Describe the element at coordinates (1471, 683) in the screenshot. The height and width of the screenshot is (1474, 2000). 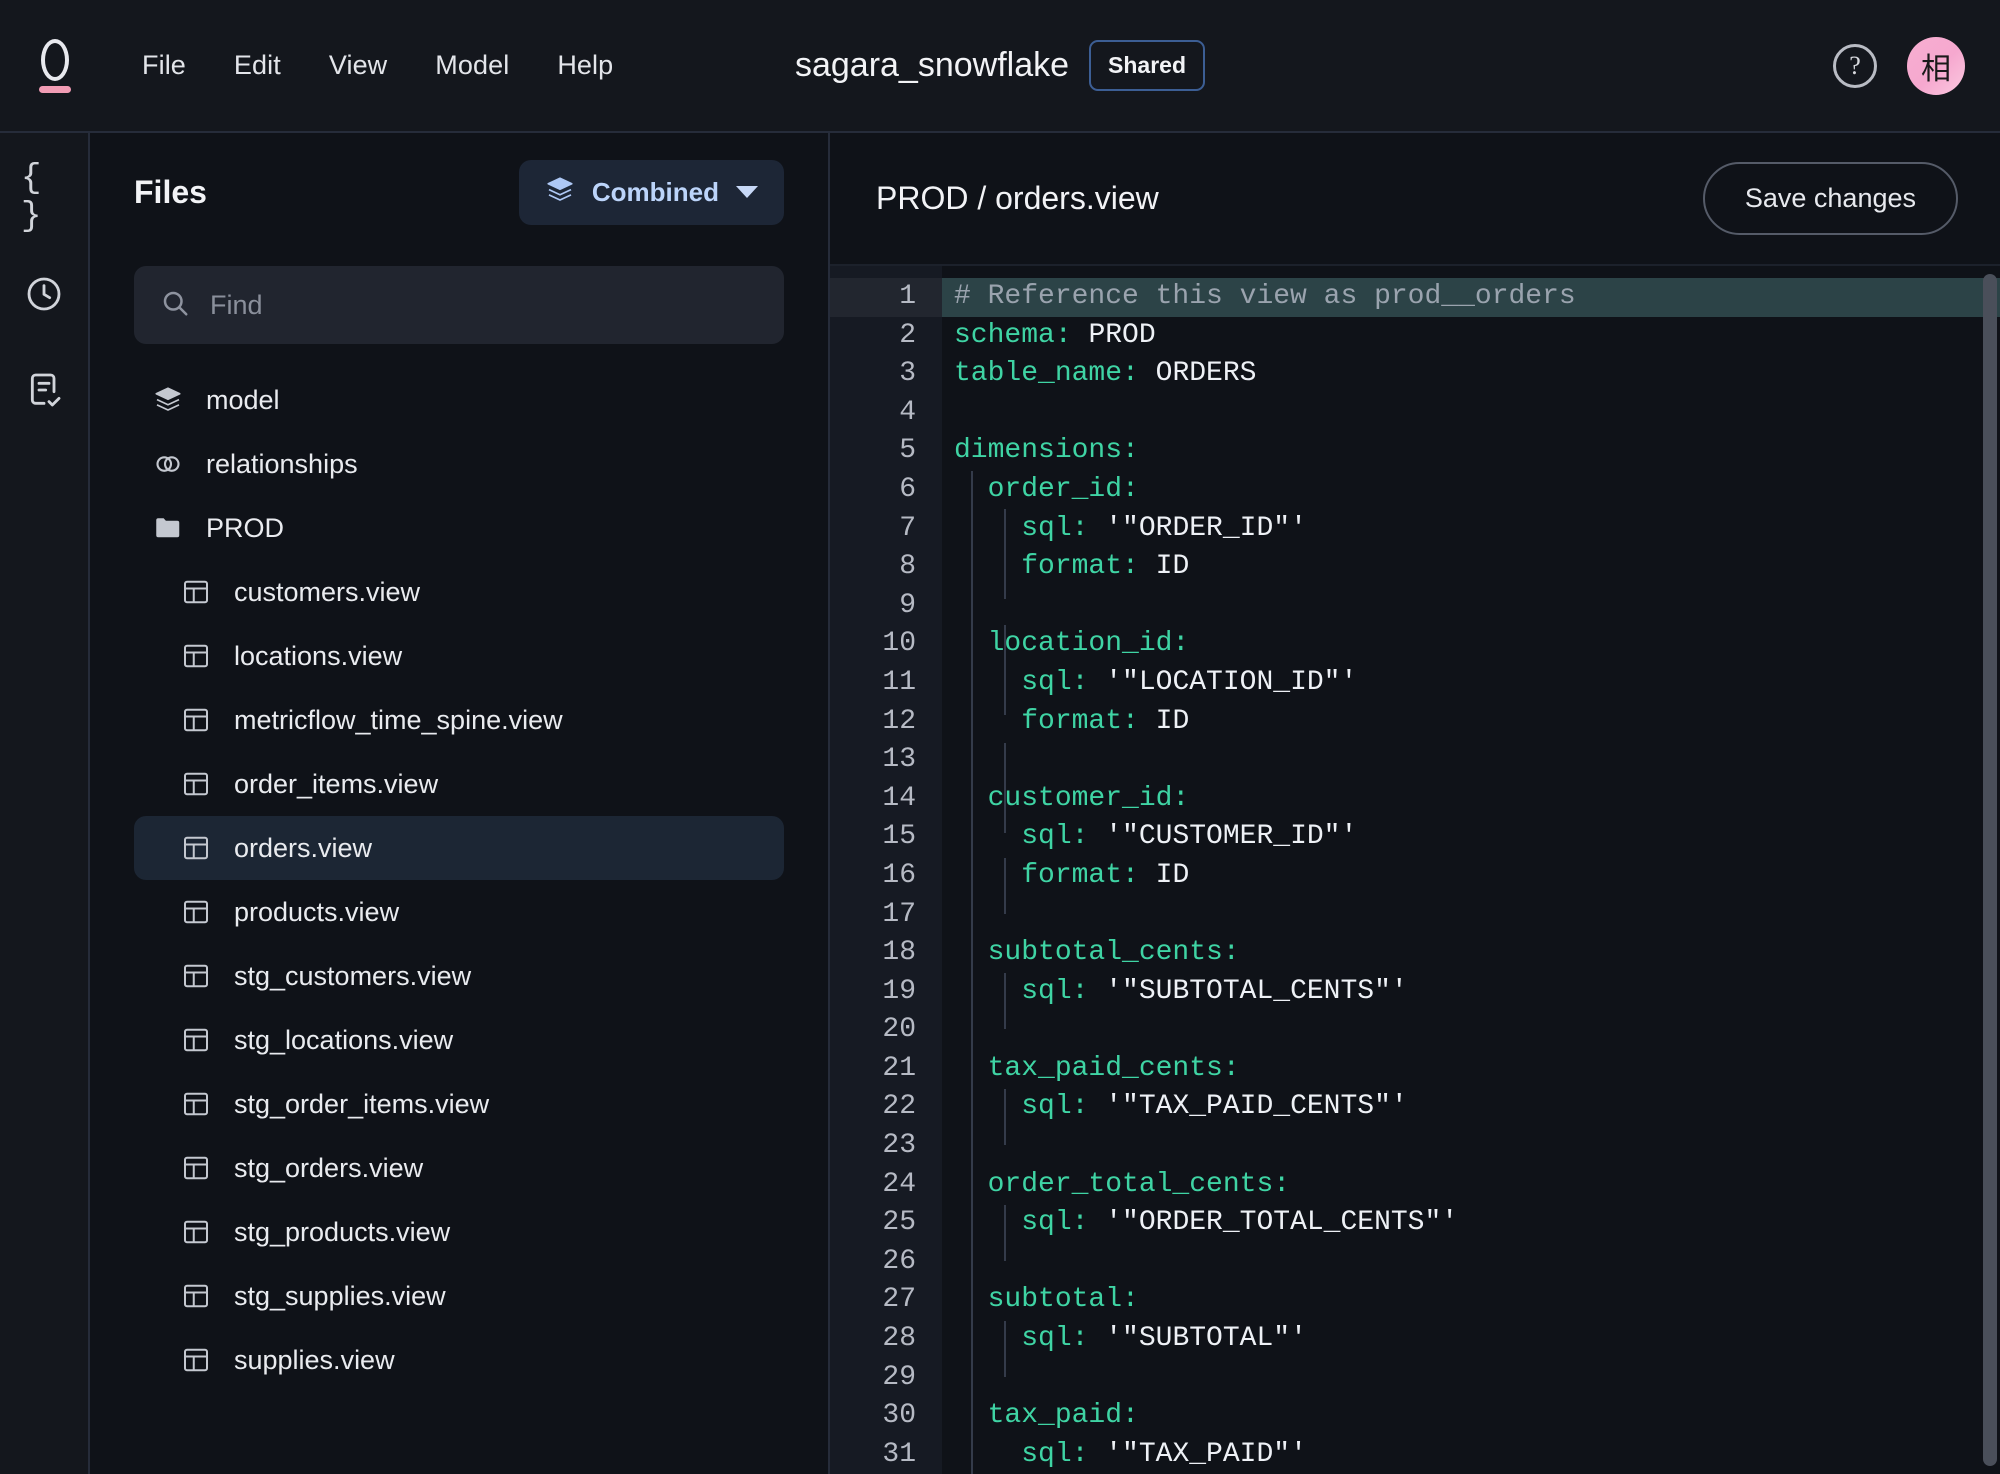
I see `code-line: sql: '"LOCATION_ID"'` at that location.